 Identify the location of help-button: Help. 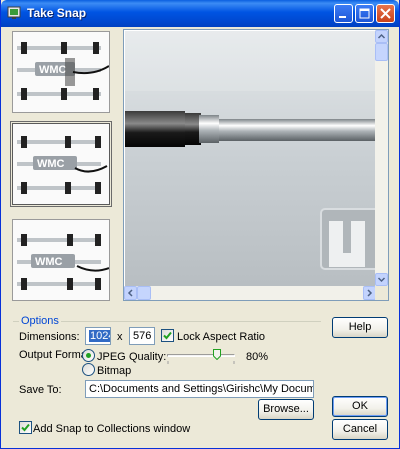
(360, 327).